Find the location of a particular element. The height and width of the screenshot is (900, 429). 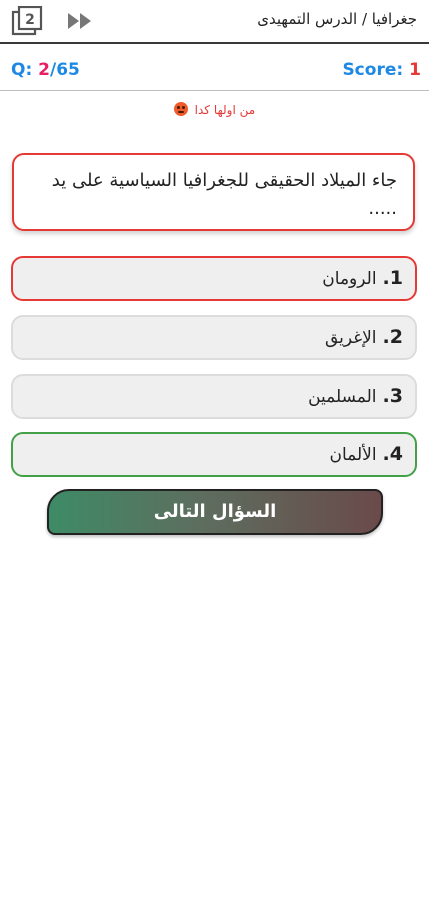

skip-forward-icon is located at coordinates (81, 21).